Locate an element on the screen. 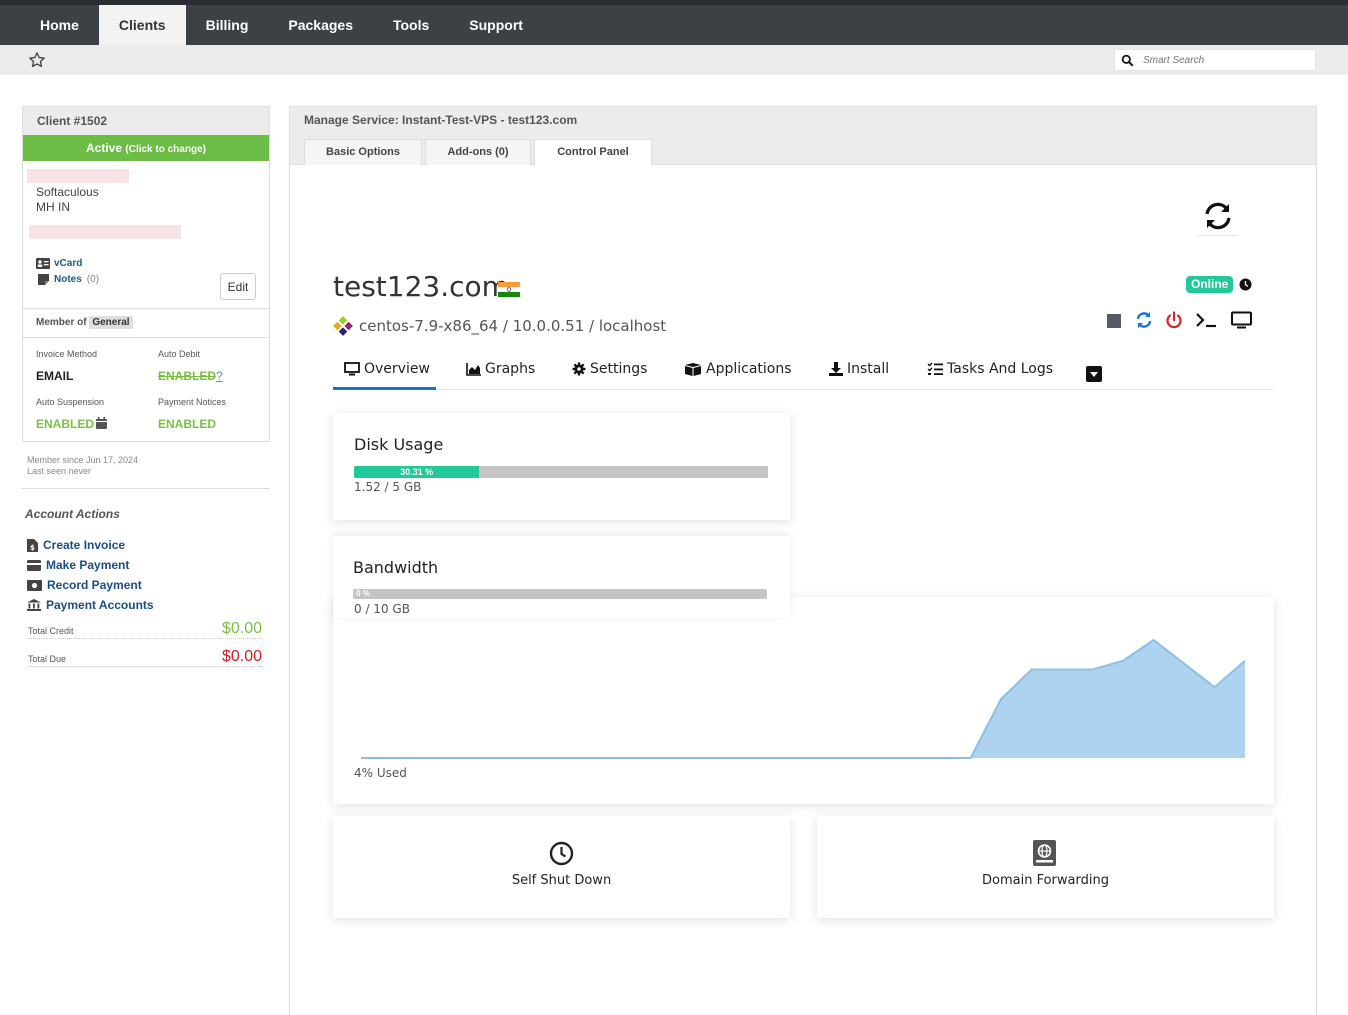 The width and height of the screenshot is (1348, 1015). cpu-area is located at coordinates (803, 699).